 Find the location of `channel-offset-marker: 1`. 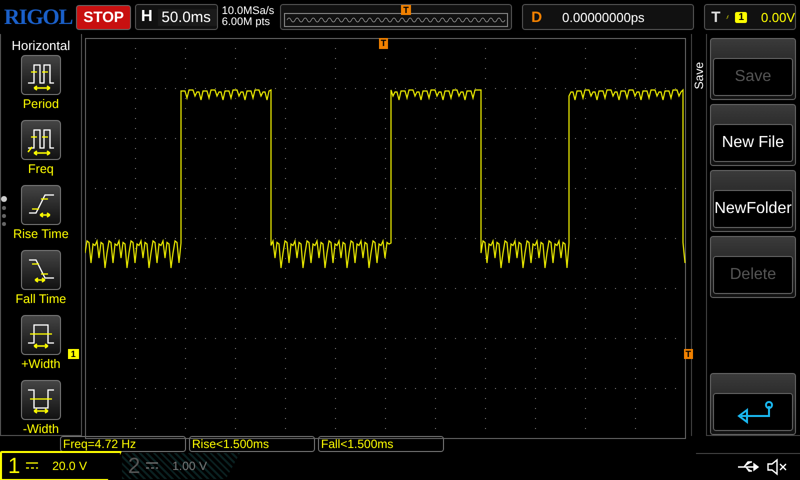

channel-offset-marker: 1 is located at coordinates (73, 354).